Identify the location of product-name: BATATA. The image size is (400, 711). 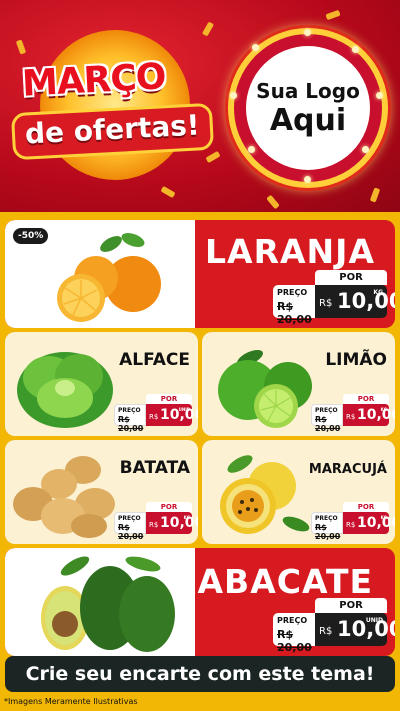
(154, 468).